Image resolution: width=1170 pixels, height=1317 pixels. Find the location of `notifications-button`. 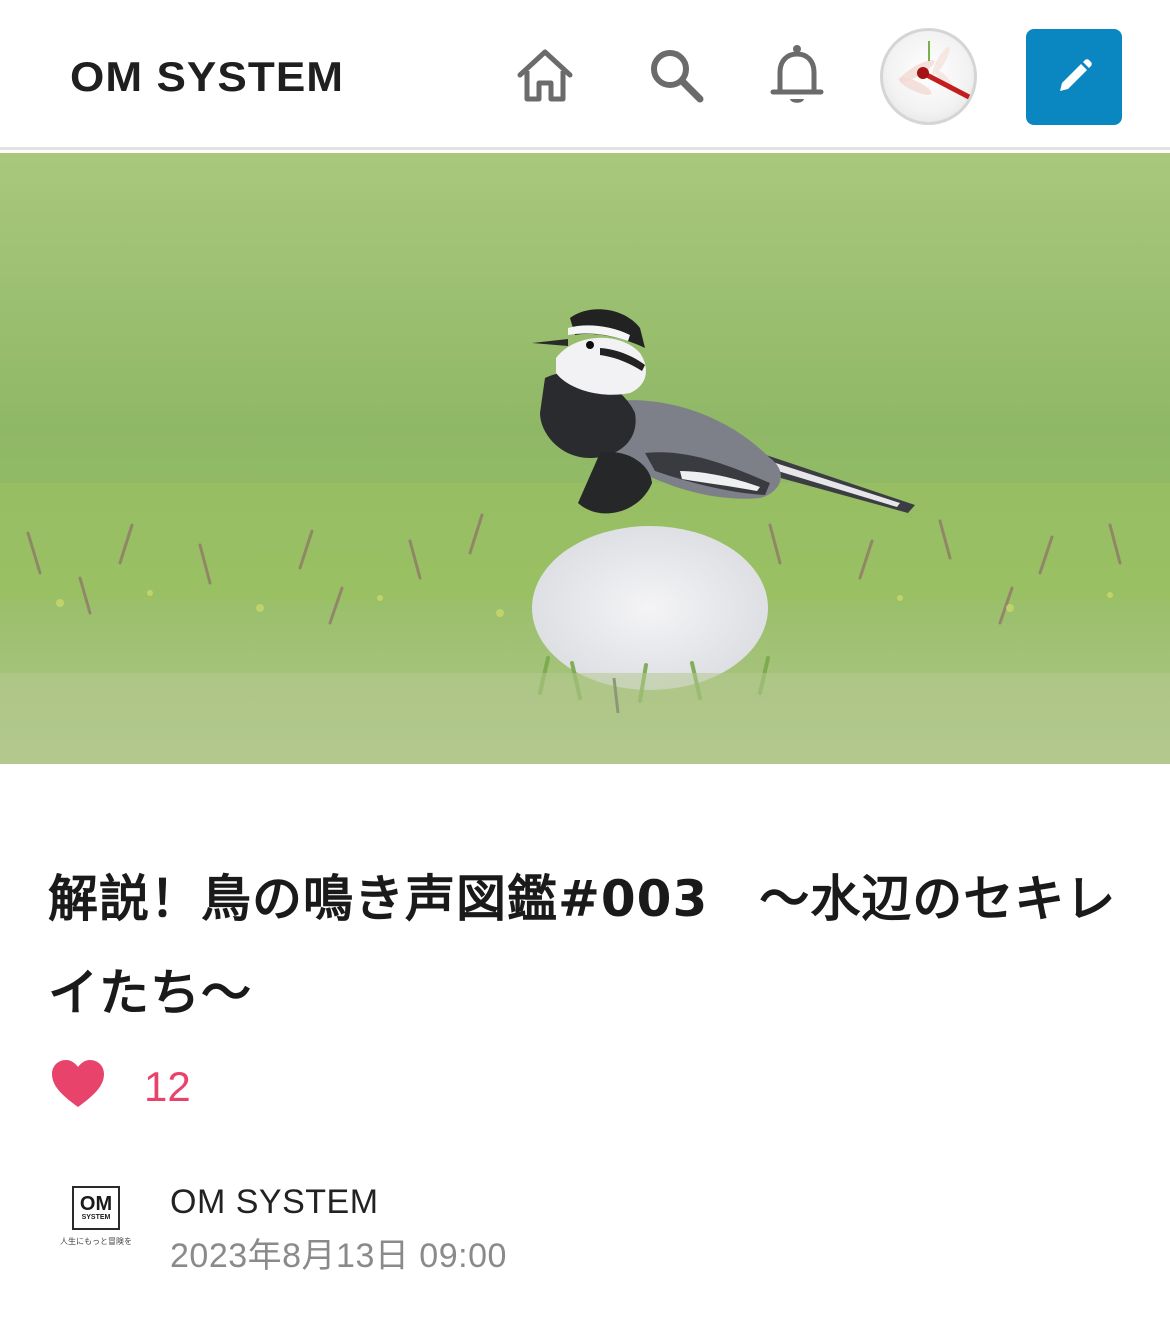

notifications-button is located at coordinates (797, 75).